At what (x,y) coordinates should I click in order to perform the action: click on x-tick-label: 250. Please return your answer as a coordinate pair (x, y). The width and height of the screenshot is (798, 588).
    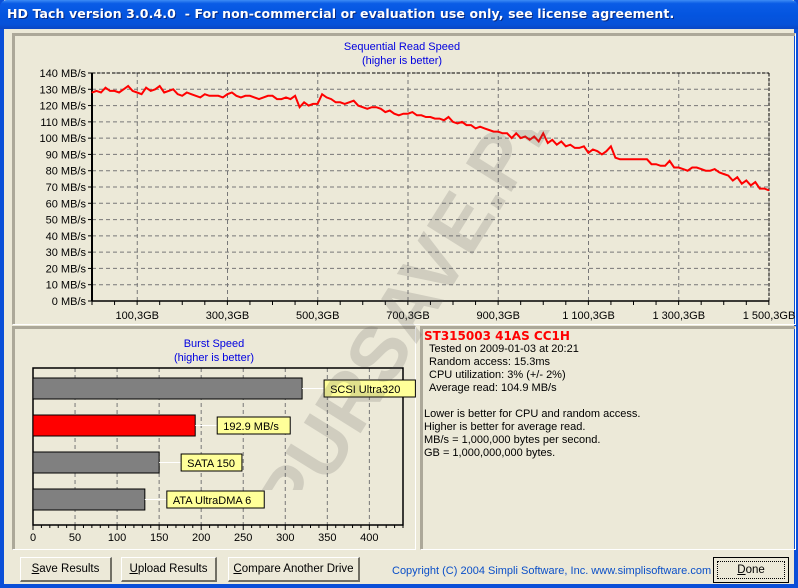
    Looking at the image, I should click on (243, 538).